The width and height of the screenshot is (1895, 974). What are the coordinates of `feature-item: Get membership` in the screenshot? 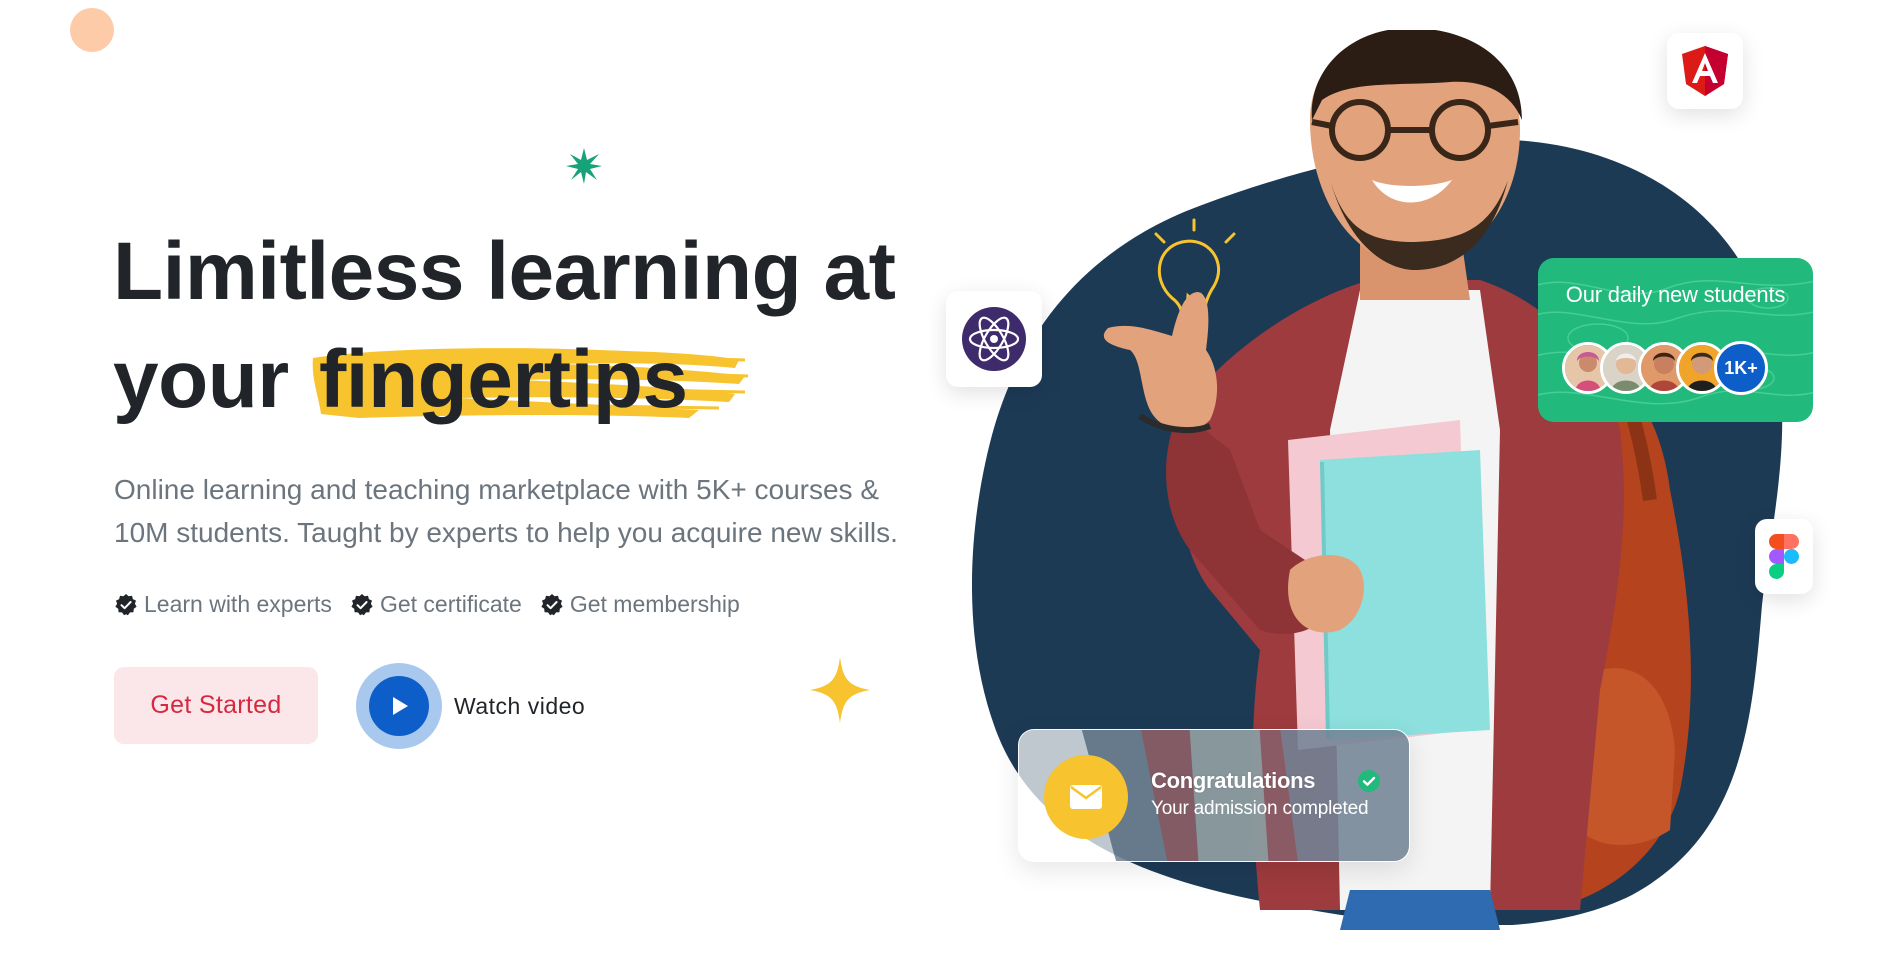 It's located at (640, 604).